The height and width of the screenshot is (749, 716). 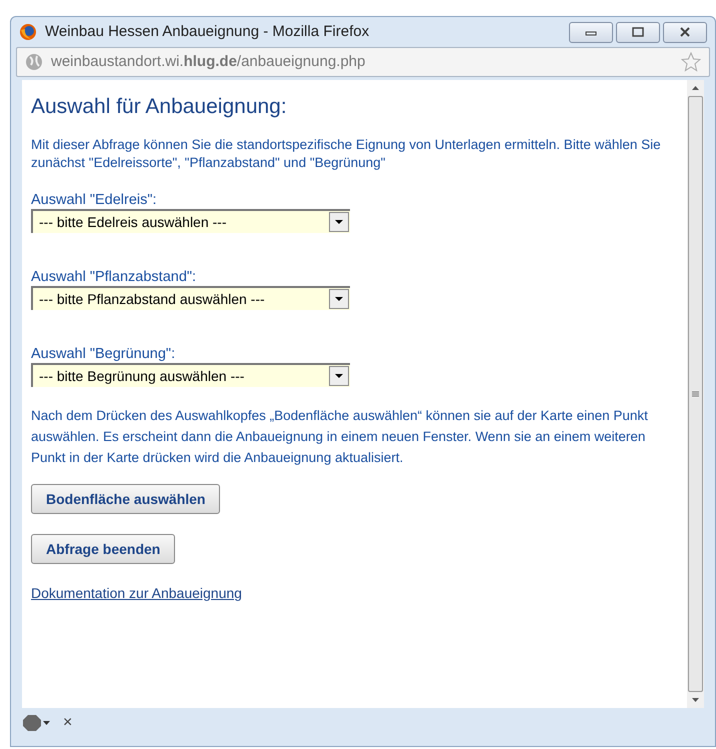 I want to click on address-bar: weinbaustandort.wi.hlug.de/anbaueignung.php, so click(x=363, y=62).